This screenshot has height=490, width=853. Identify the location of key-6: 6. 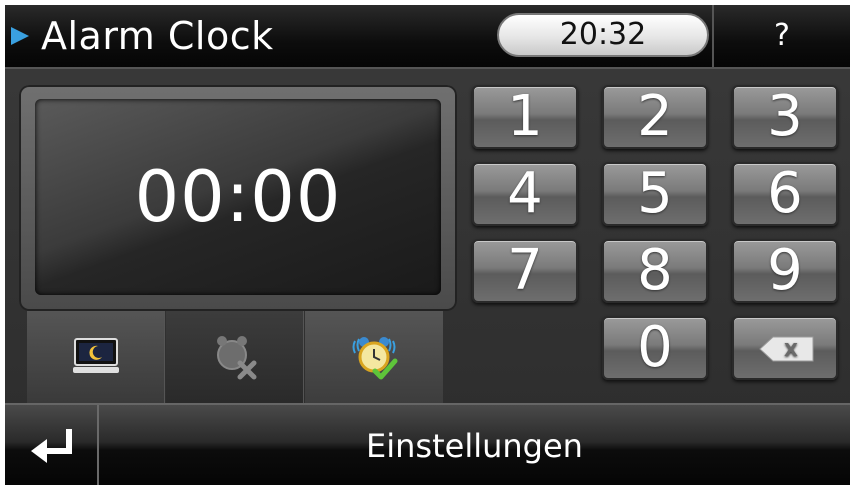
(785, 194).